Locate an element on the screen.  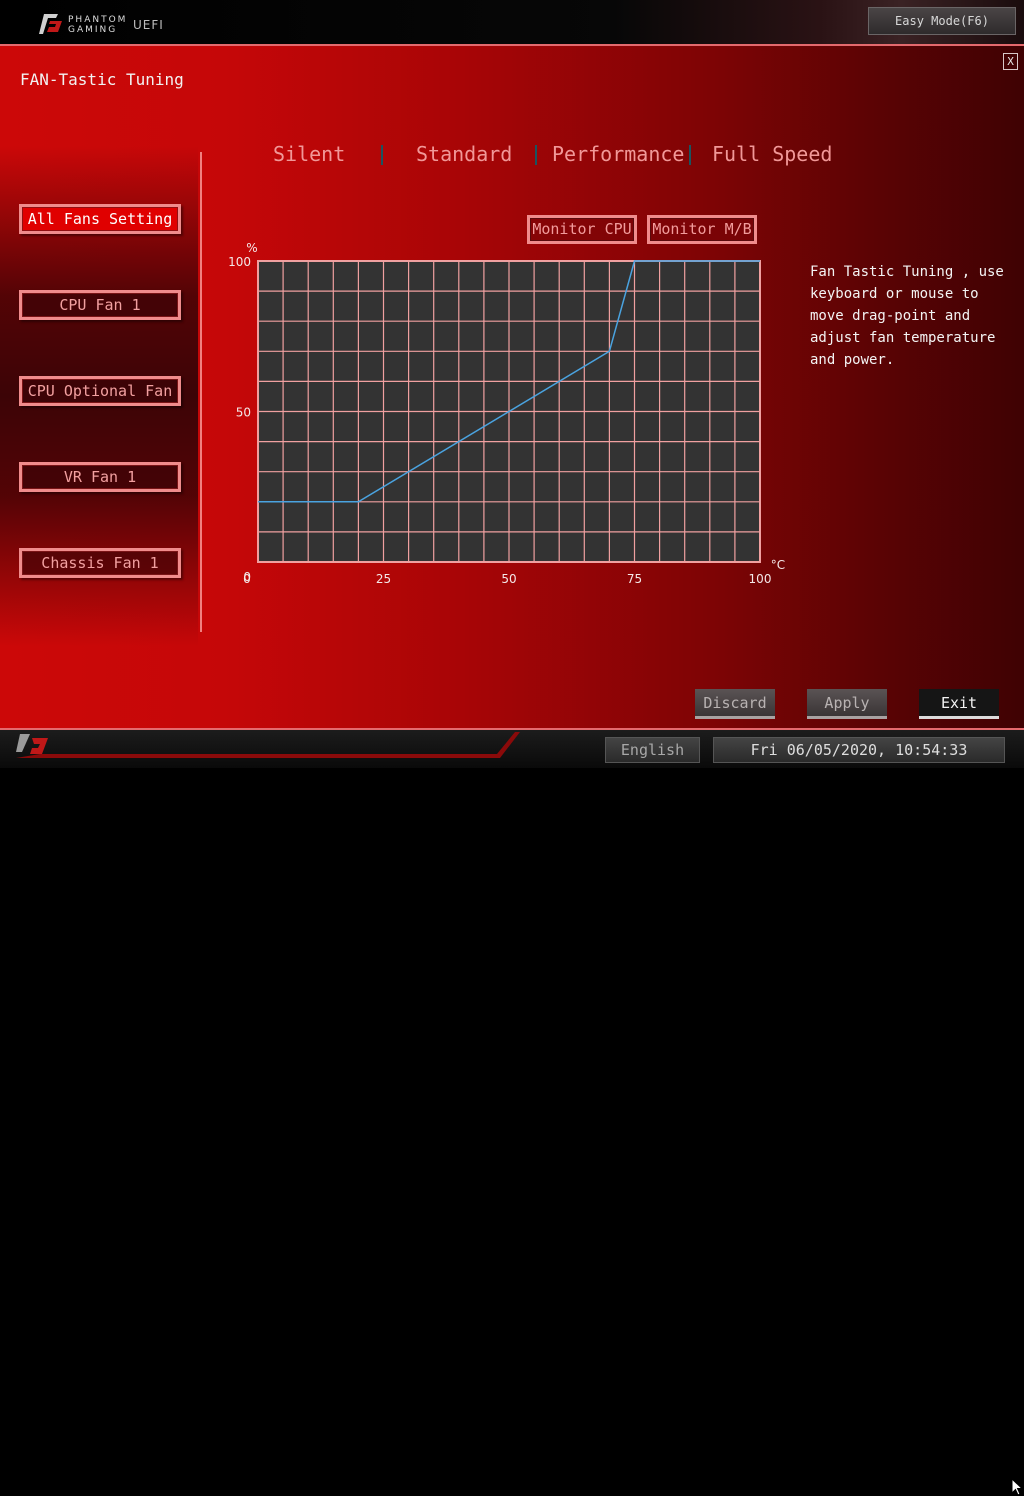
mouse-cursor-icon is located at coordinates (1017, 1487).